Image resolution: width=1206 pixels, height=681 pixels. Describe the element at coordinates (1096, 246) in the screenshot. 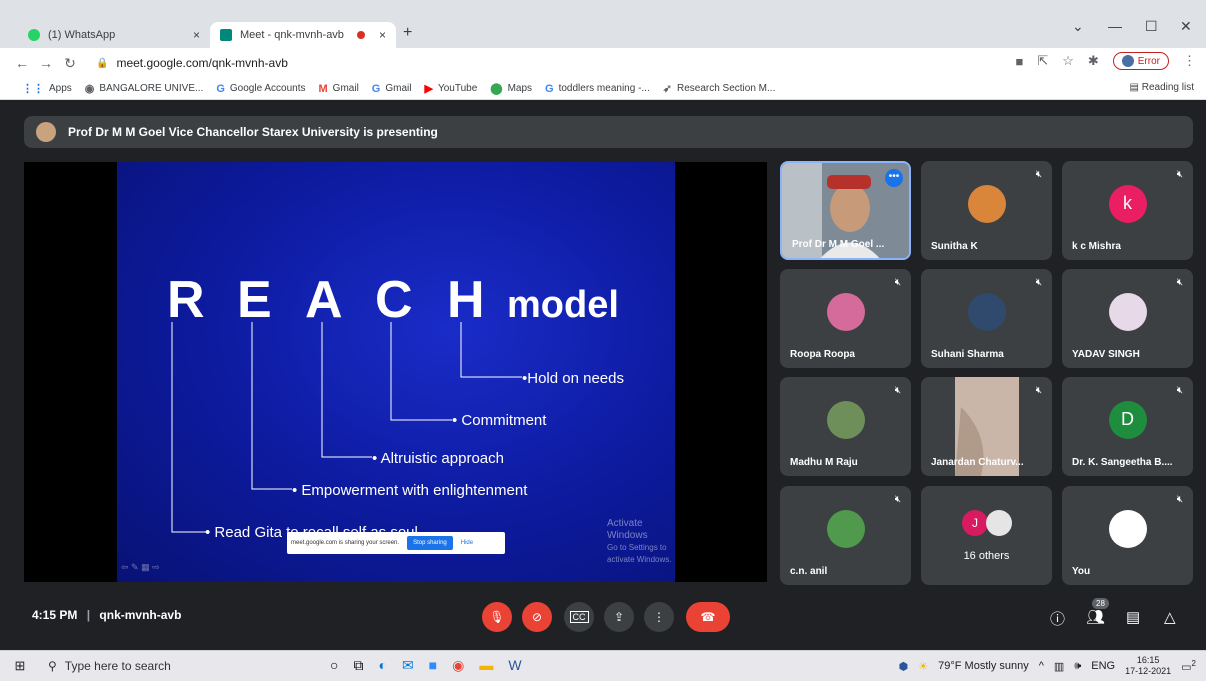

I see `participant-name: k c Mishra` at that location.